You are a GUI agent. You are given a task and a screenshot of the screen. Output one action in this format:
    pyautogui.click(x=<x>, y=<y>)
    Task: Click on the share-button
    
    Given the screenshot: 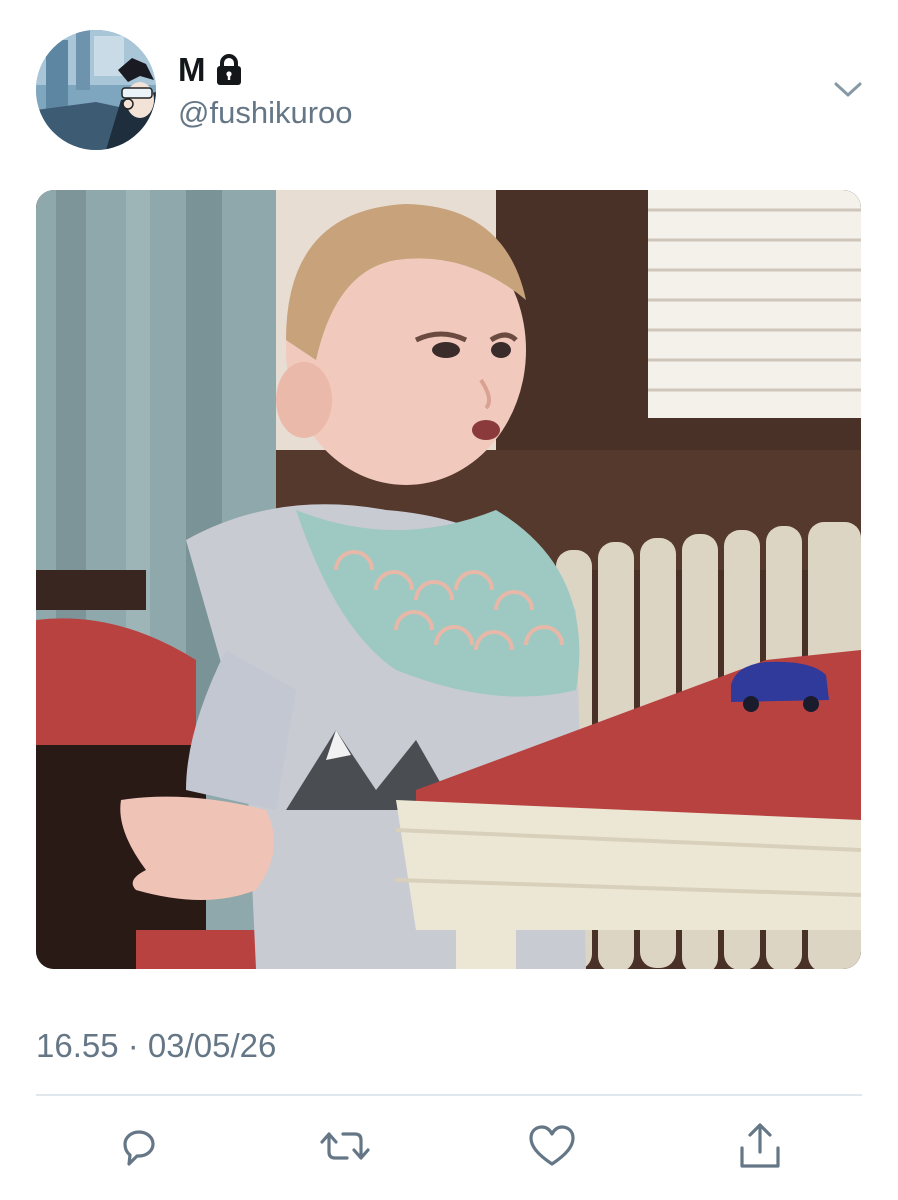 What is the action you would take?
    pyautogui.click(x=760, y=1146)
    